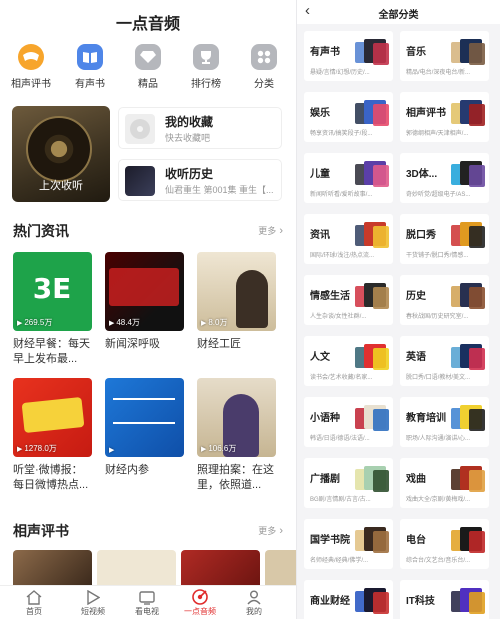  I want to click on tab-home: 首页, so click(34, 603).